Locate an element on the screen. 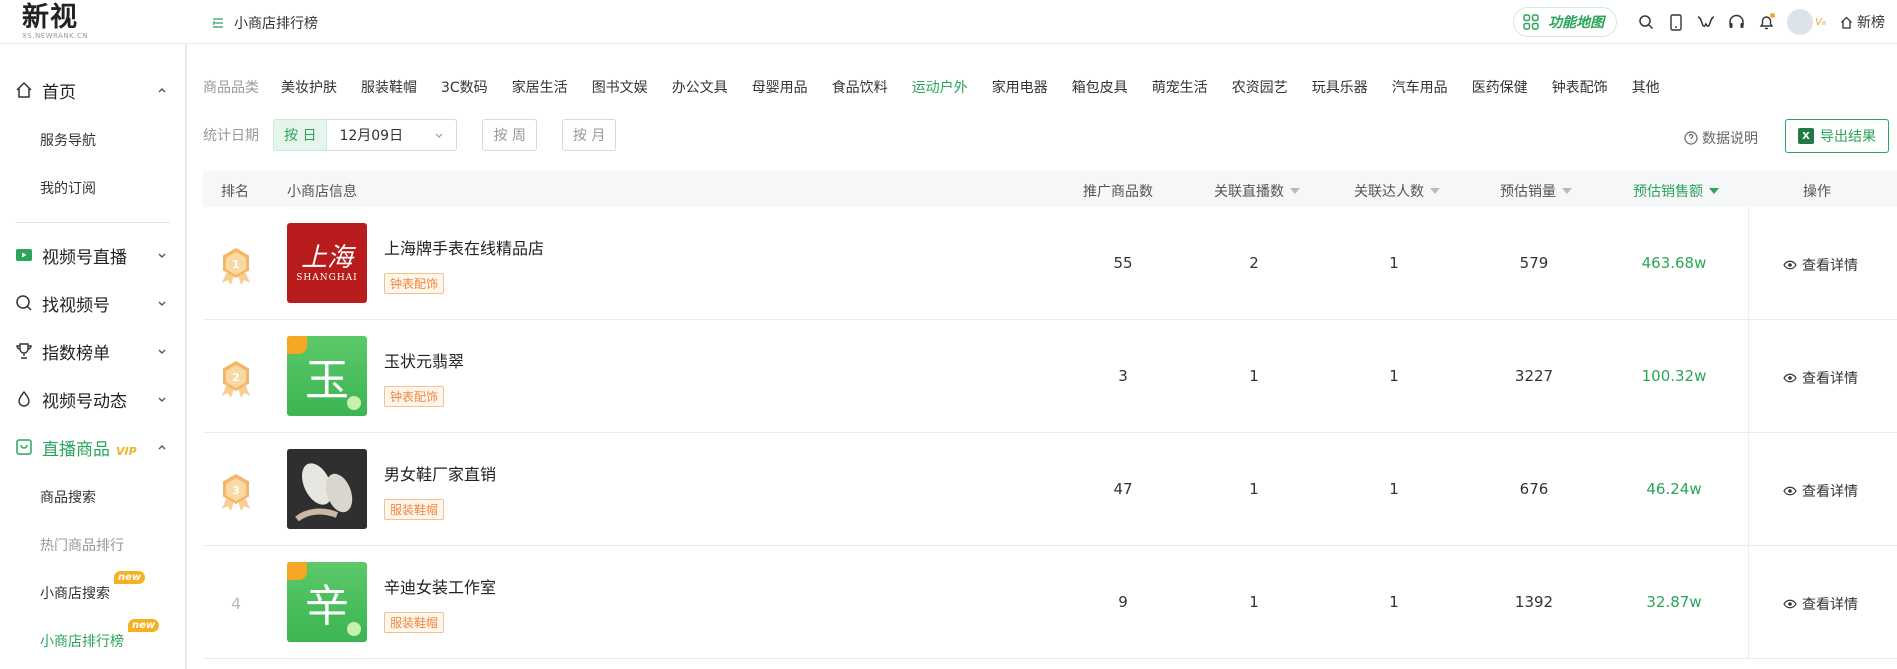 The height and width of the screenshot is (669, 1897). headset-icon is located at coordinates (1736, 22).